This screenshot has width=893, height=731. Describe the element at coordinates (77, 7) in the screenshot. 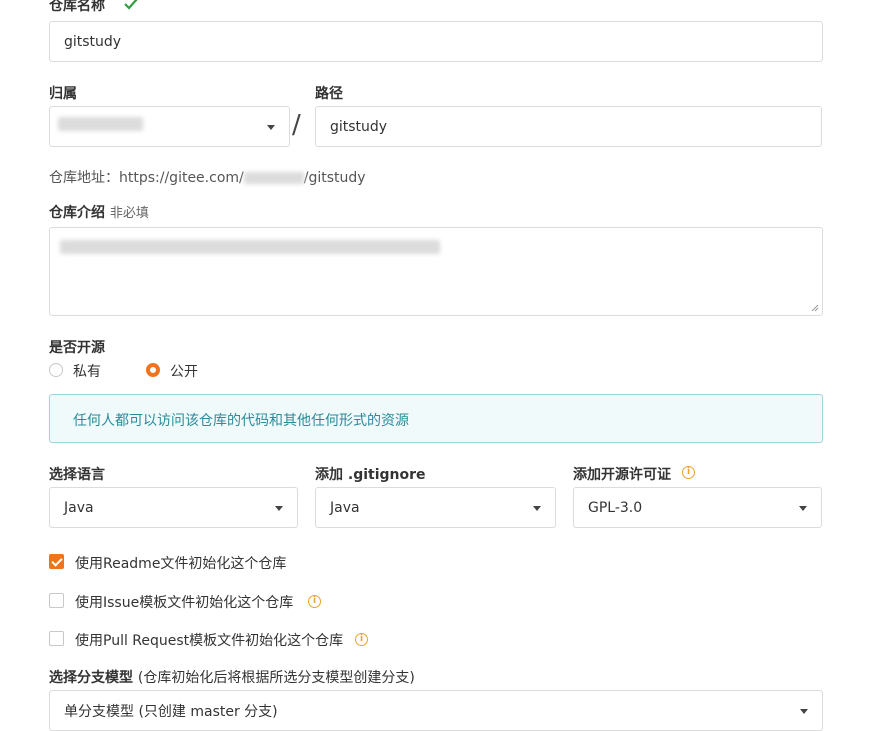

I see `repo-name-label: 仓库名称` at that location.